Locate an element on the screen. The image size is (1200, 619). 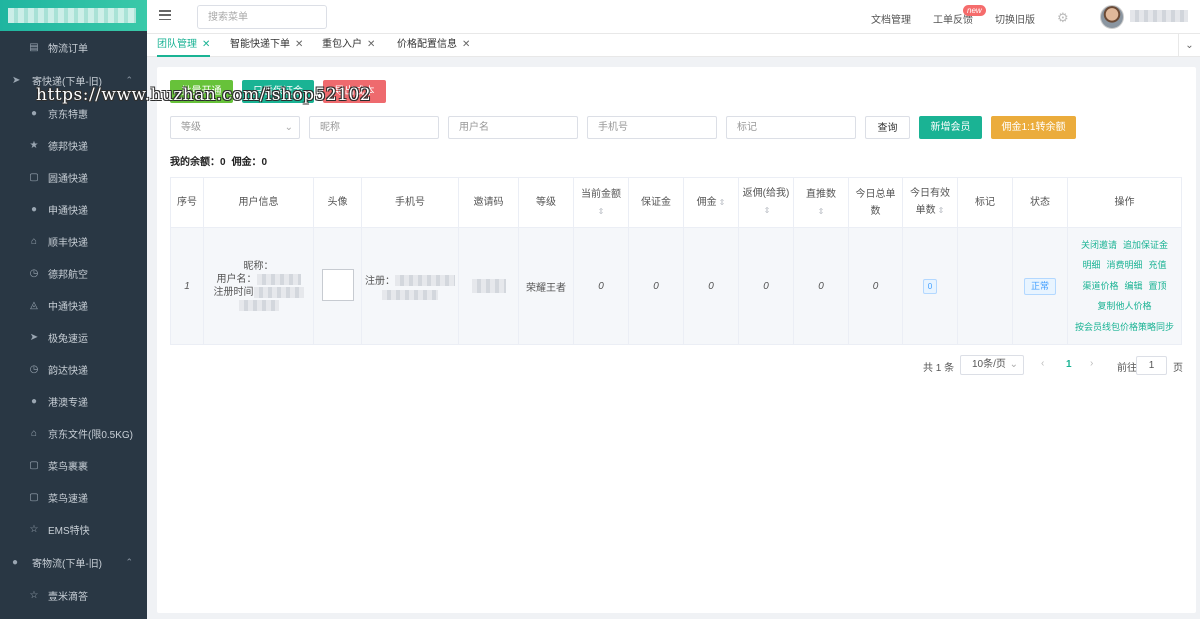
tab-label: 智能快递下单 is located at coordinates (260, 44).